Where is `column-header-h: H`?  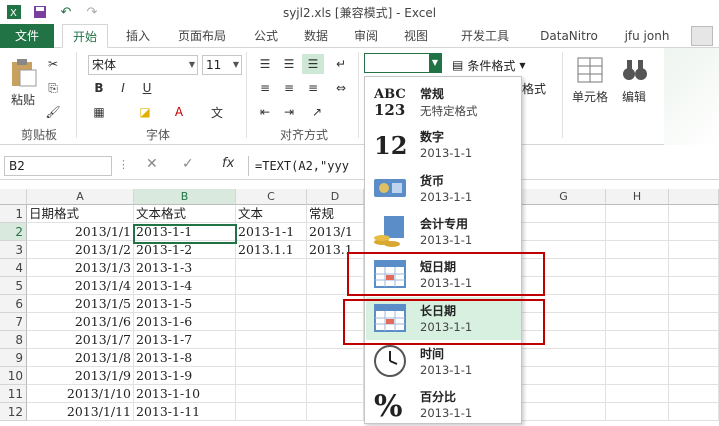 column-header-h: H is located at coordinates (637, 197).